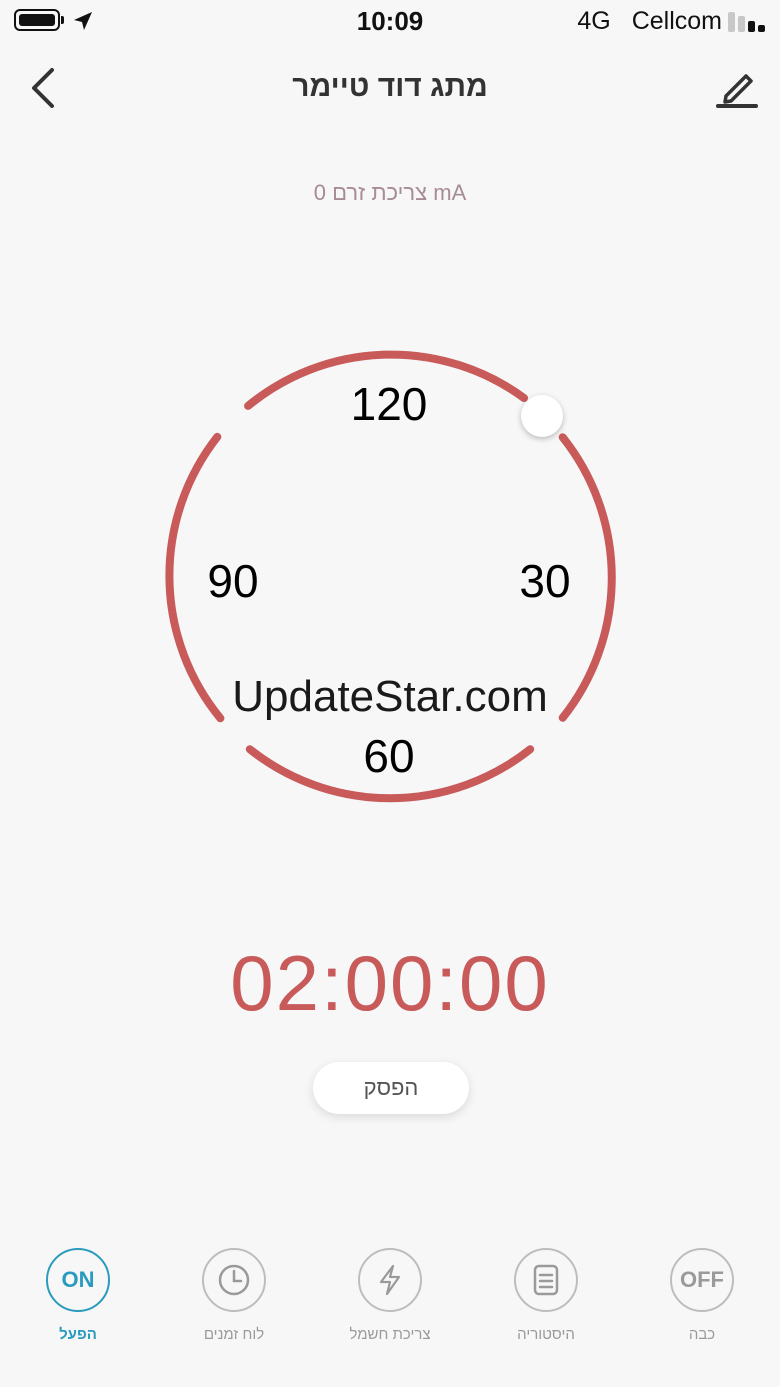 This screenshot has height=1387, width=780. I want to click on dial-label-90: 90, so click(232, 581).